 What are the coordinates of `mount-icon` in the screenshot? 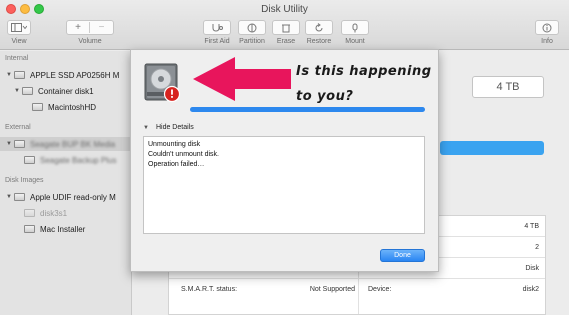 It's located at (355, 28).